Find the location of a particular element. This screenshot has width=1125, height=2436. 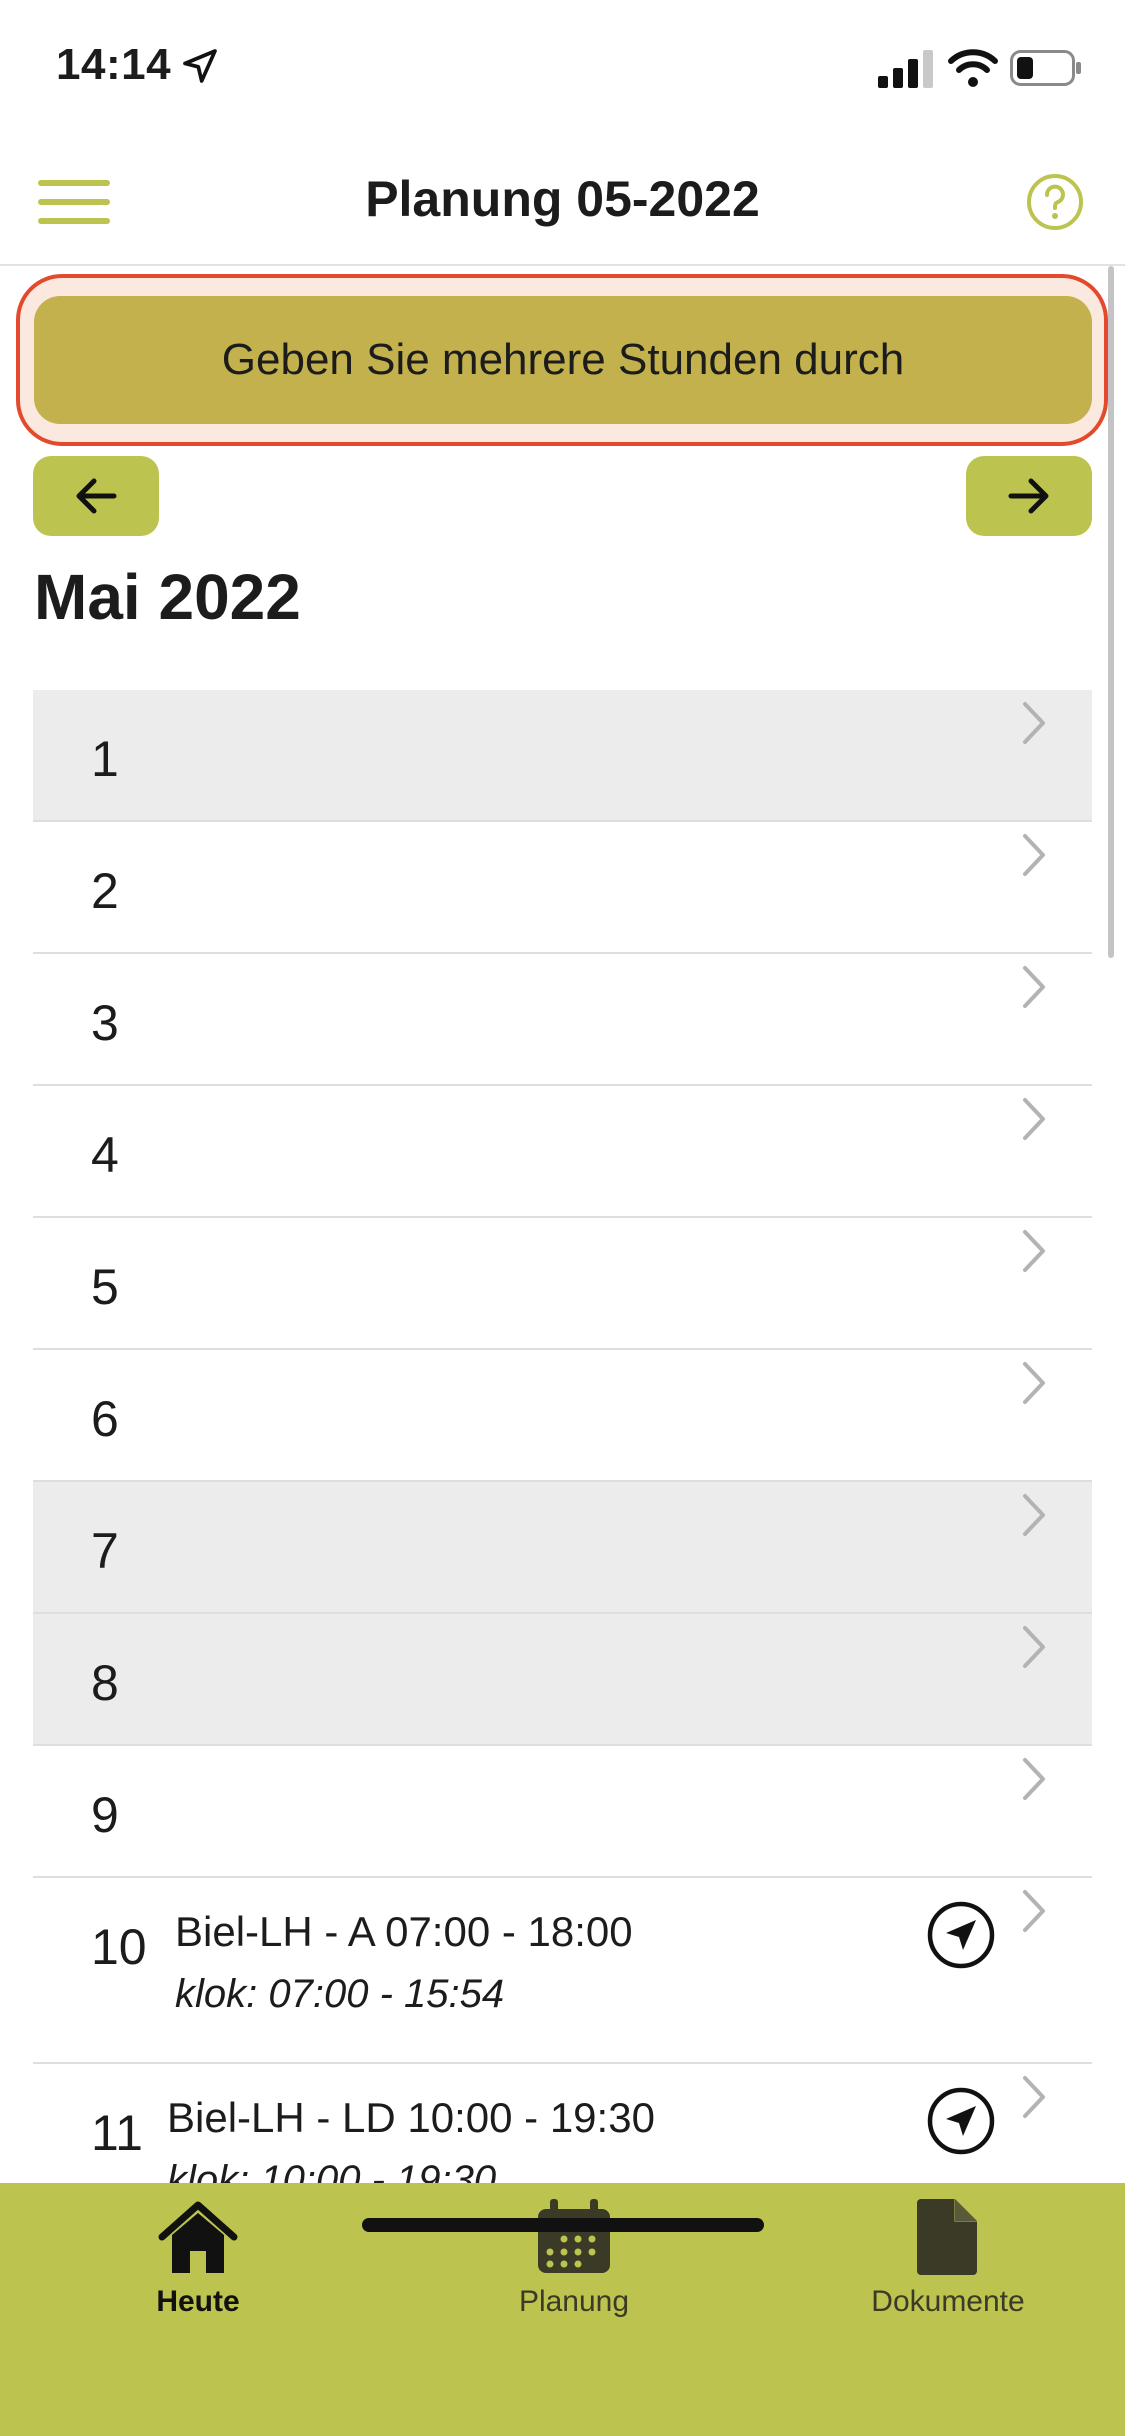

home-indicator is located at coordinates (563, 2225).